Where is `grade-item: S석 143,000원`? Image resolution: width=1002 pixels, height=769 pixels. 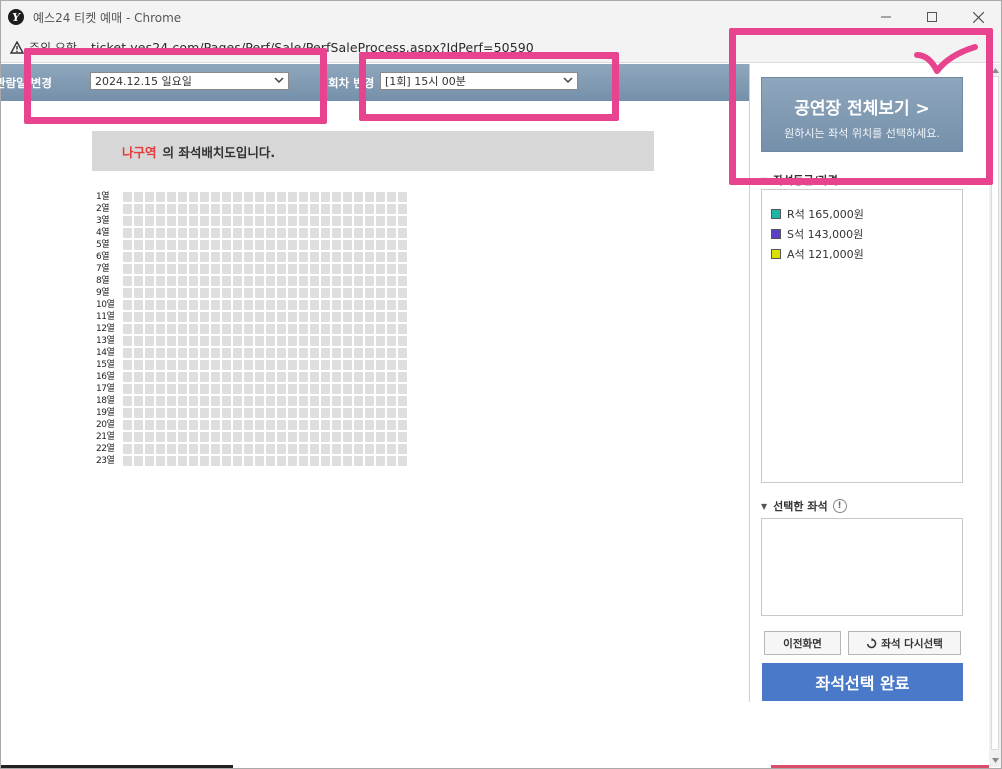
grade-item: S석 143,000원 is located at coordinates (862, 234).